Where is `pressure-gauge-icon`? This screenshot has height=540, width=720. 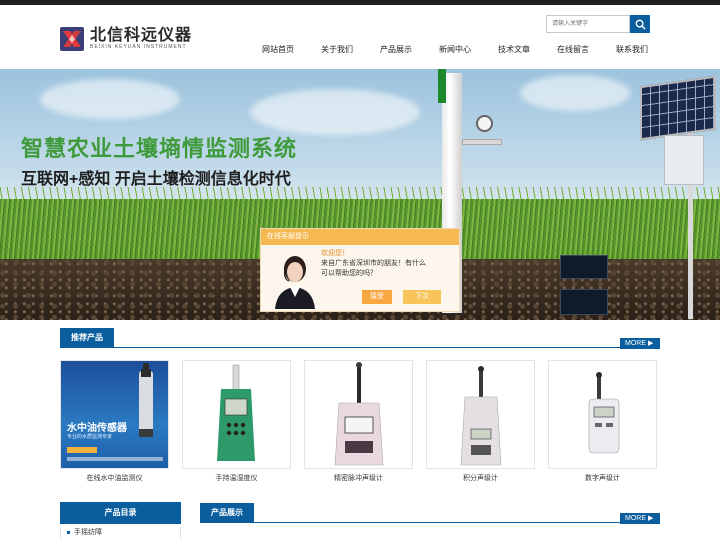
pressure-gauge-icon is located at coordinates (484, 123).